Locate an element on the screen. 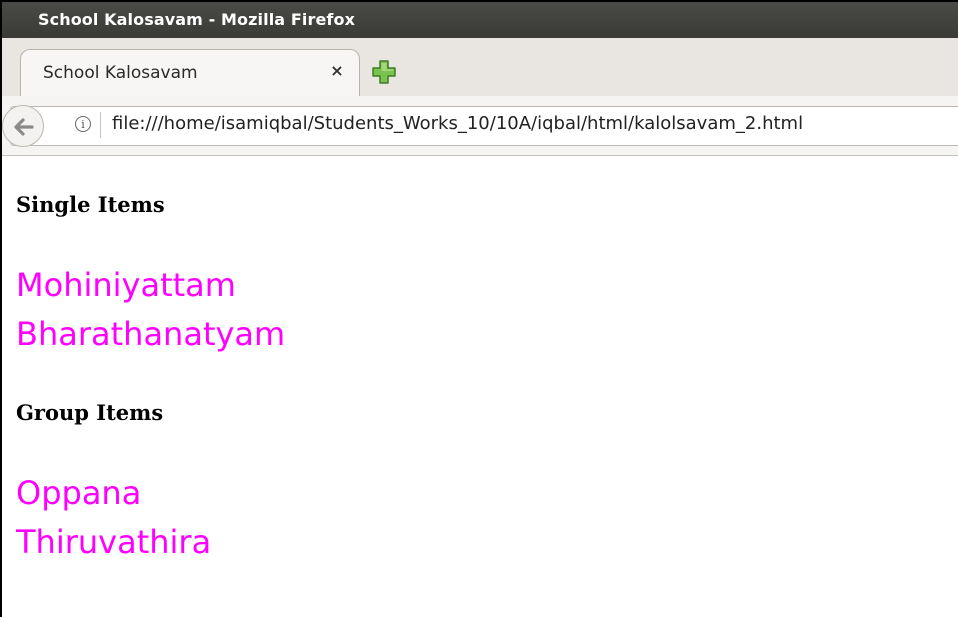 The height and width of the screenshot is (617, 958). list-item: Bharathanatyam is located at coordinates (151, 334).